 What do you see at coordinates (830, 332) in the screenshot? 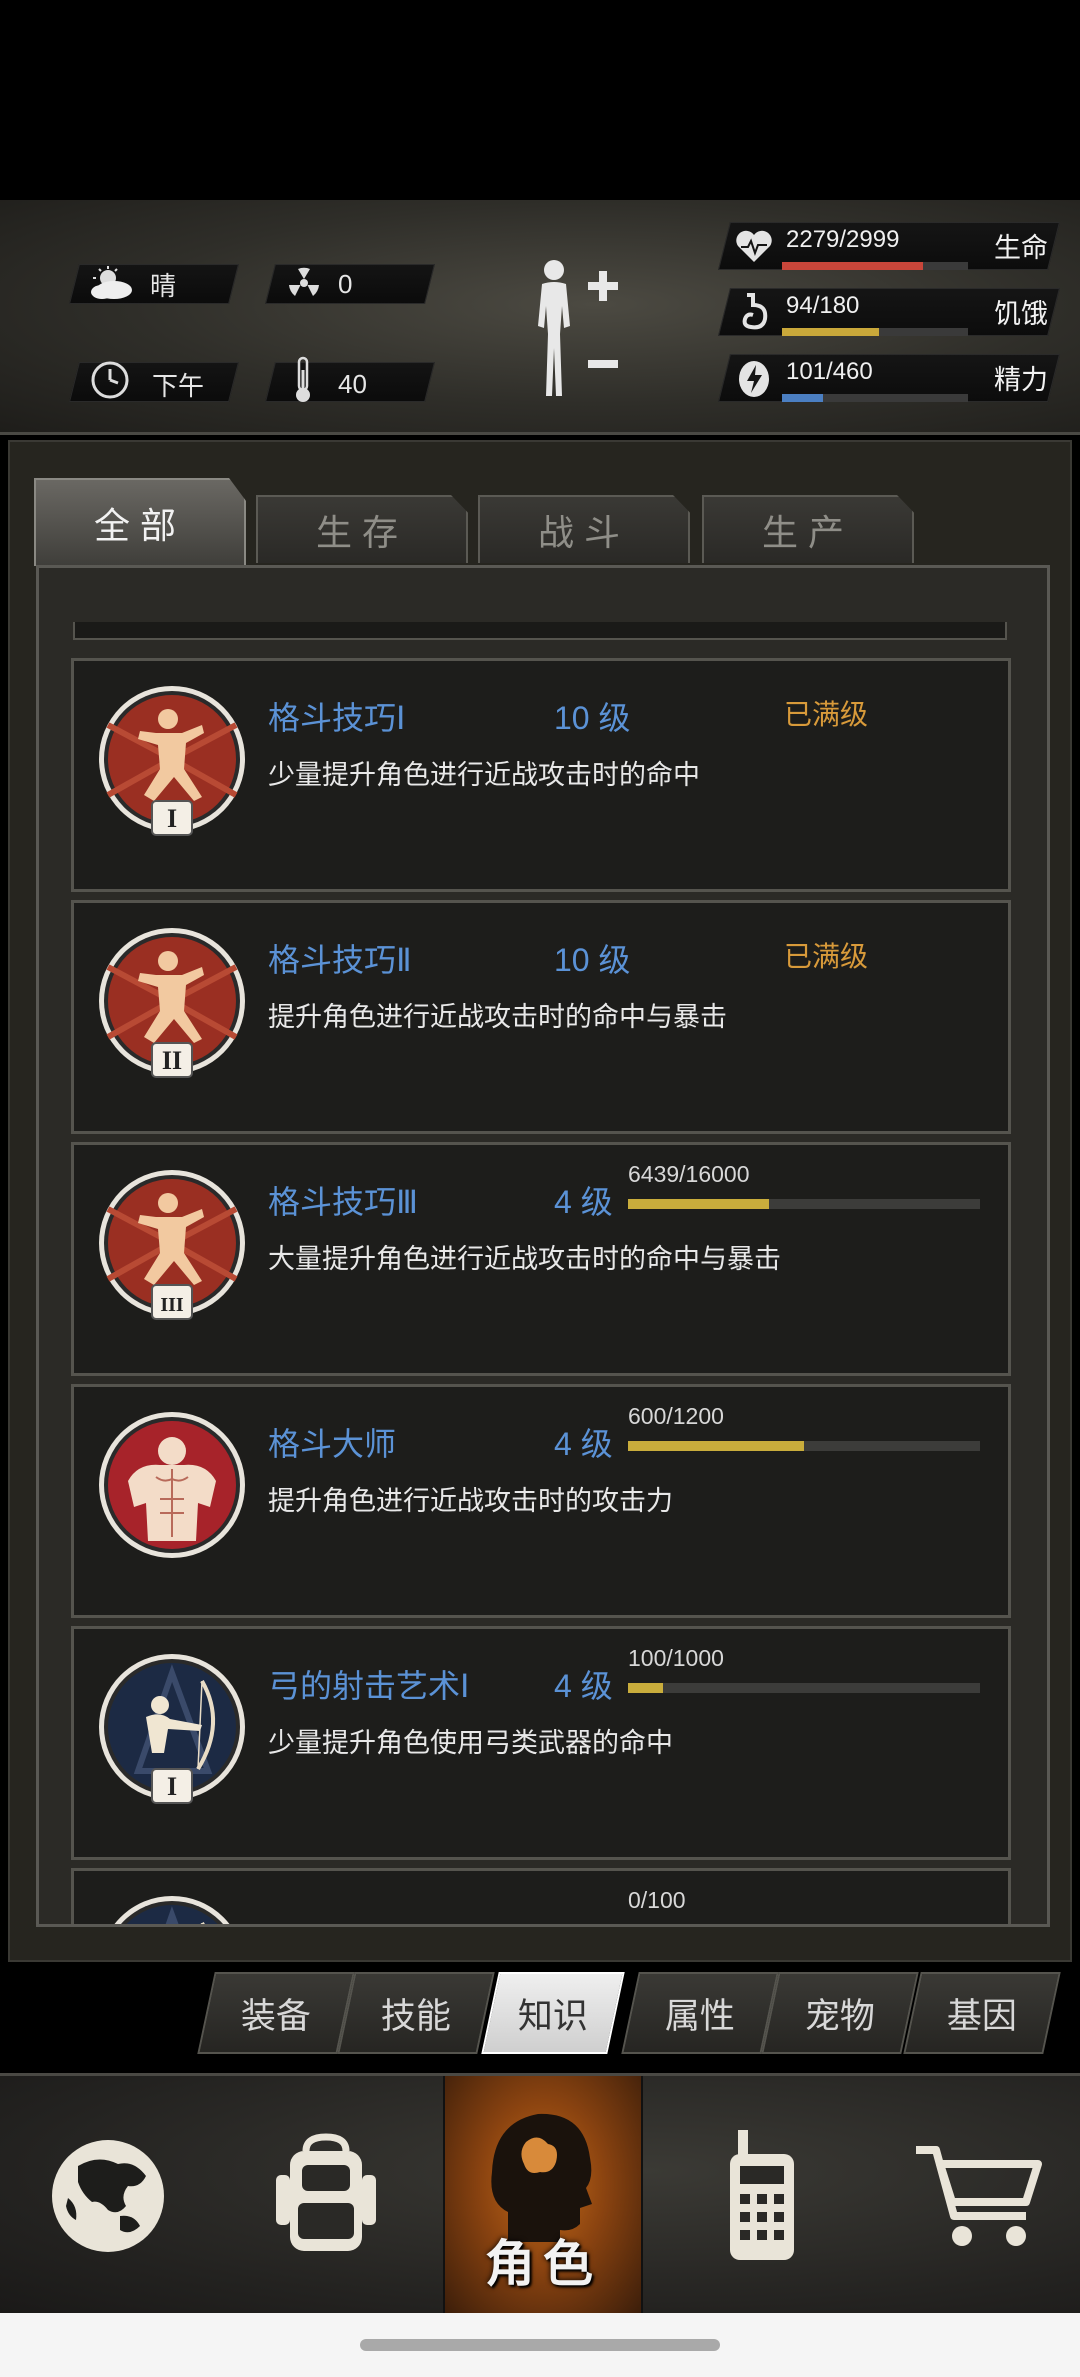
I see `hunger-bar-fill` at bounding box center [830, 332].